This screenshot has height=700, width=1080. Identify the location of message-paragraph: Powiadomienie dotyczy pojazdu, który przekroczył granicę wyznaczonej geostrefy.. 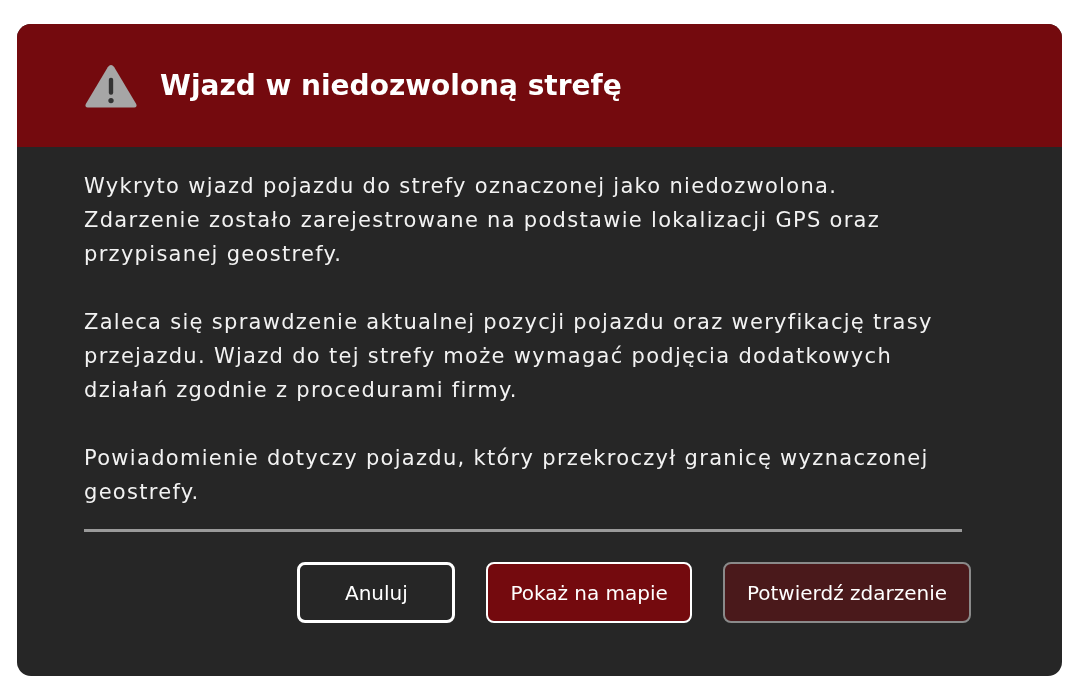
(507, 475).